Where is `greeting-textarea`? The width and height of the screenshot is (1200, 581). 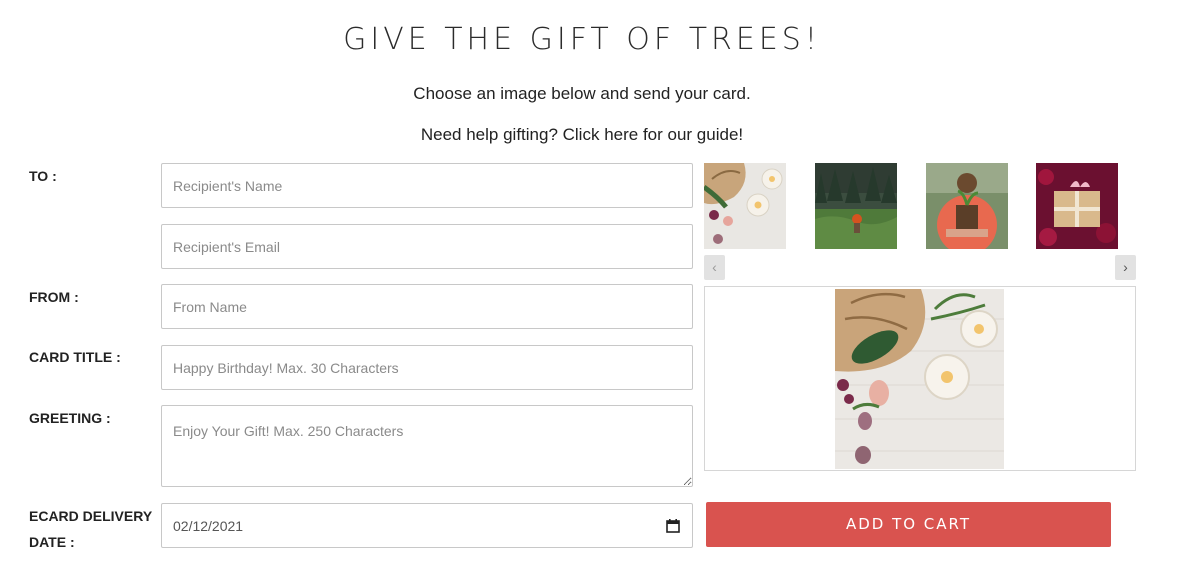 greeting-textarea is located at coordinates (427, 446).